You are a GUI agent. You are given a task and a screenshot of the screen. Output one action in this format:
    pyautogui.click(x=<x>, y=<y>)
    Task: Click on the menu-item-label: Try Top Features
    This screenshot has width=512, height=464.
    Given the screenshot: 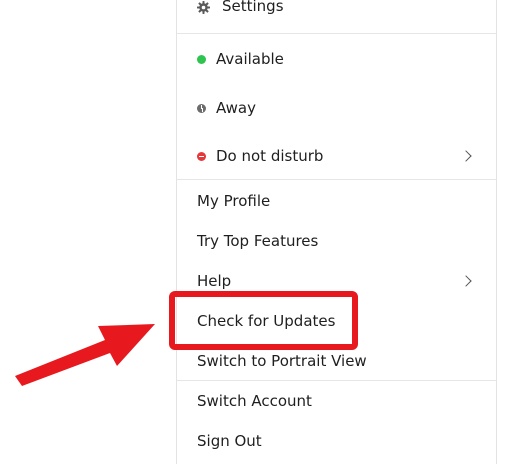 What is the action you would take?
    pyautogui.click(x=258, y=241)
    